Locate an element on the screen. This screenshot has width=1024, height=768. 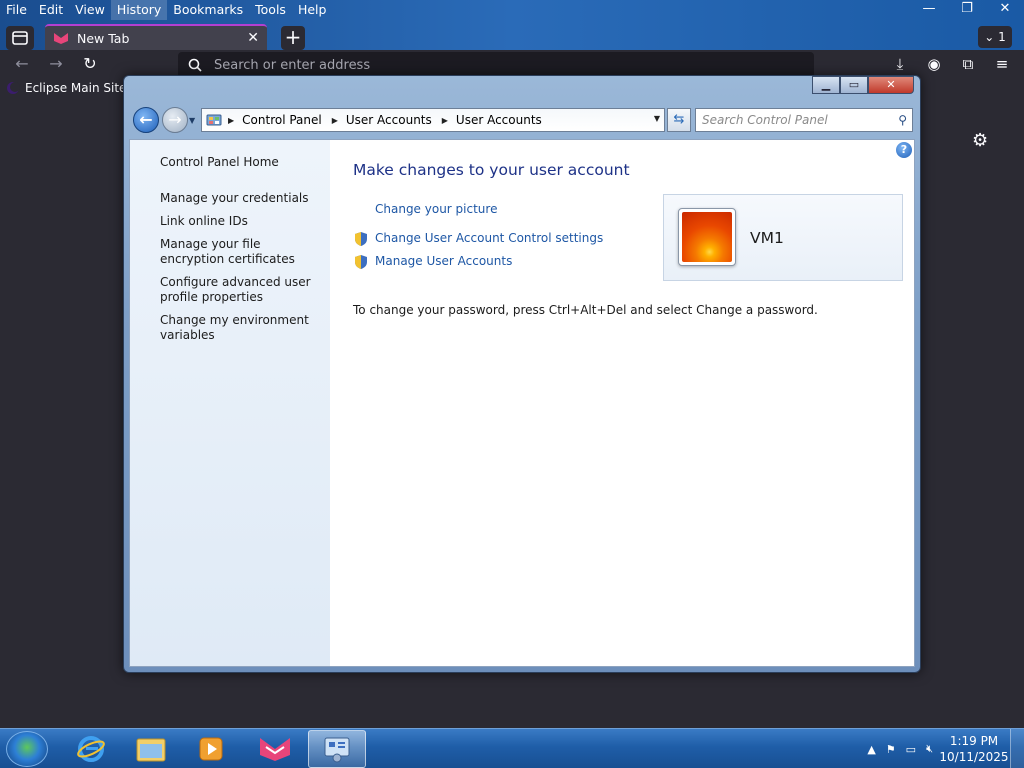
reload-icon: ↻ is located at coordinates (90, 64).